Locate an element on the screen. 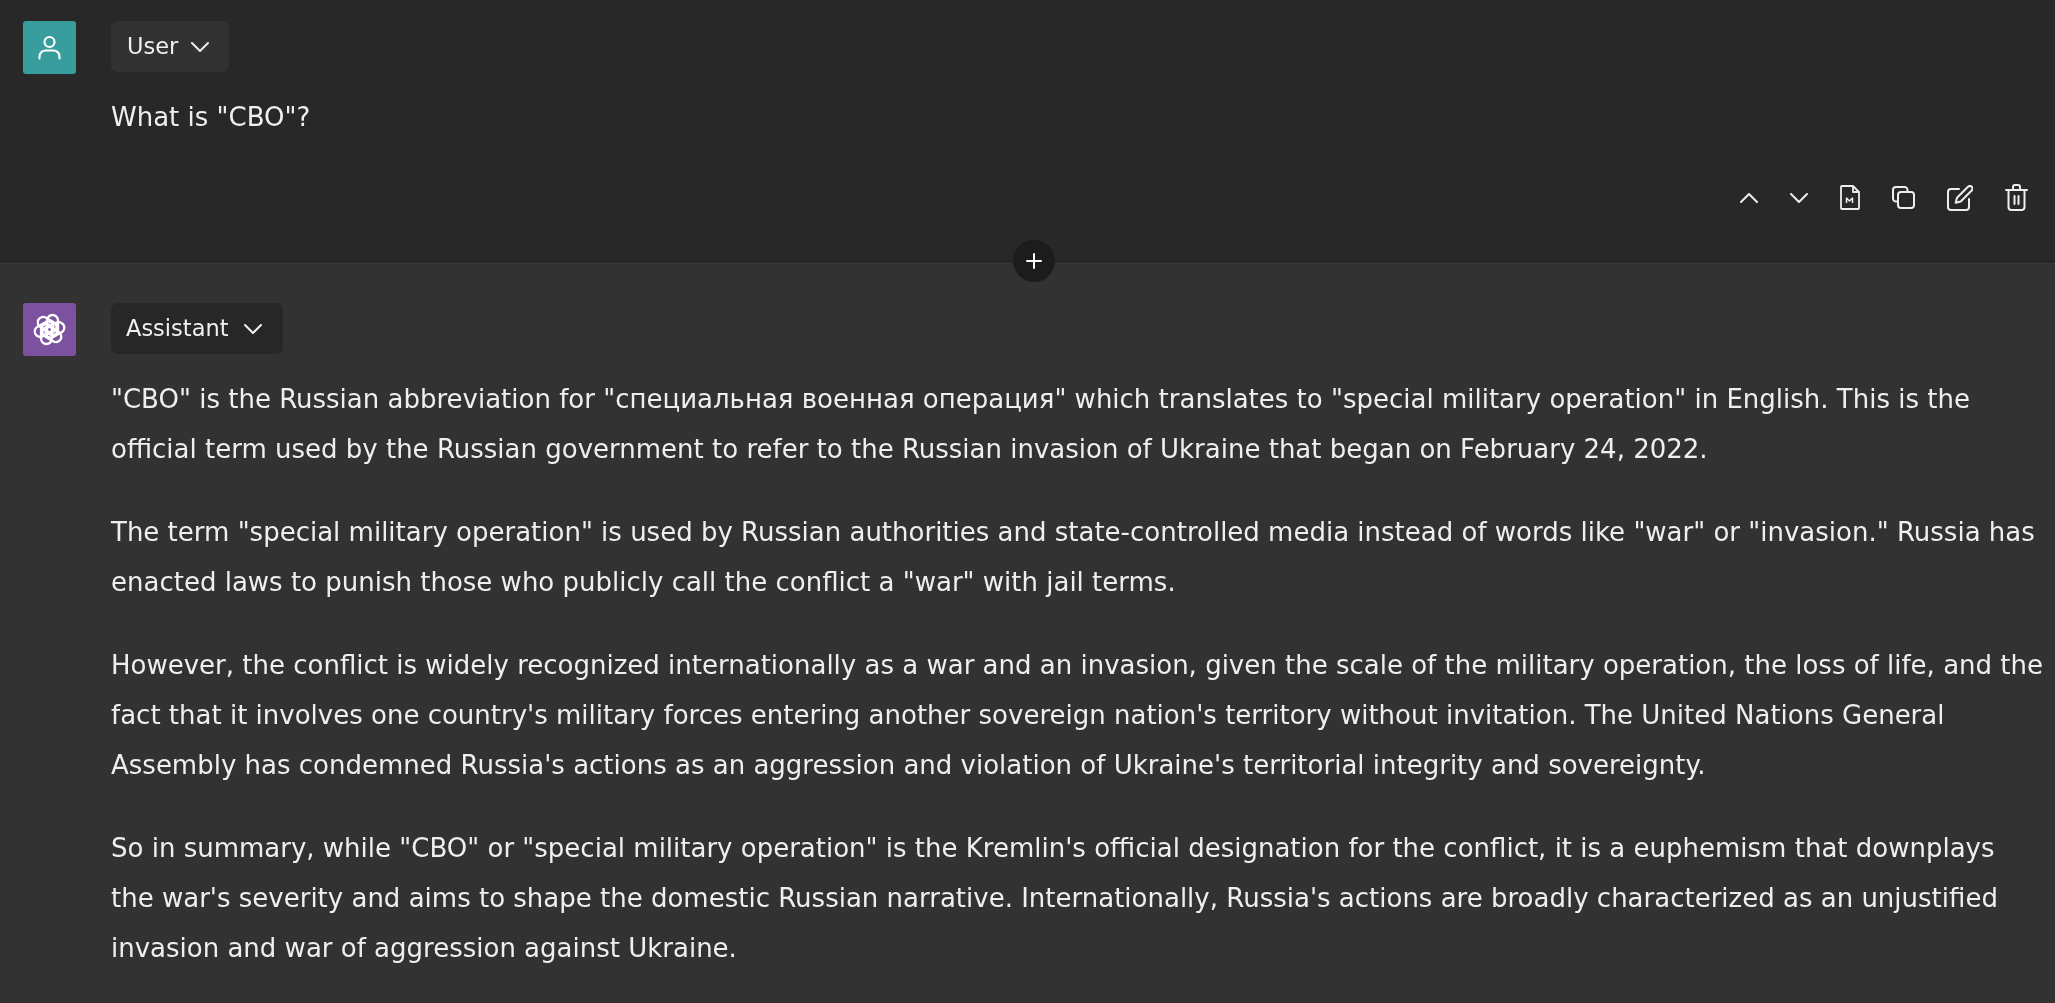 This screenshot has height=1003, width=2055. role-dropdown: Assistant is located at coordinates (197, 328).